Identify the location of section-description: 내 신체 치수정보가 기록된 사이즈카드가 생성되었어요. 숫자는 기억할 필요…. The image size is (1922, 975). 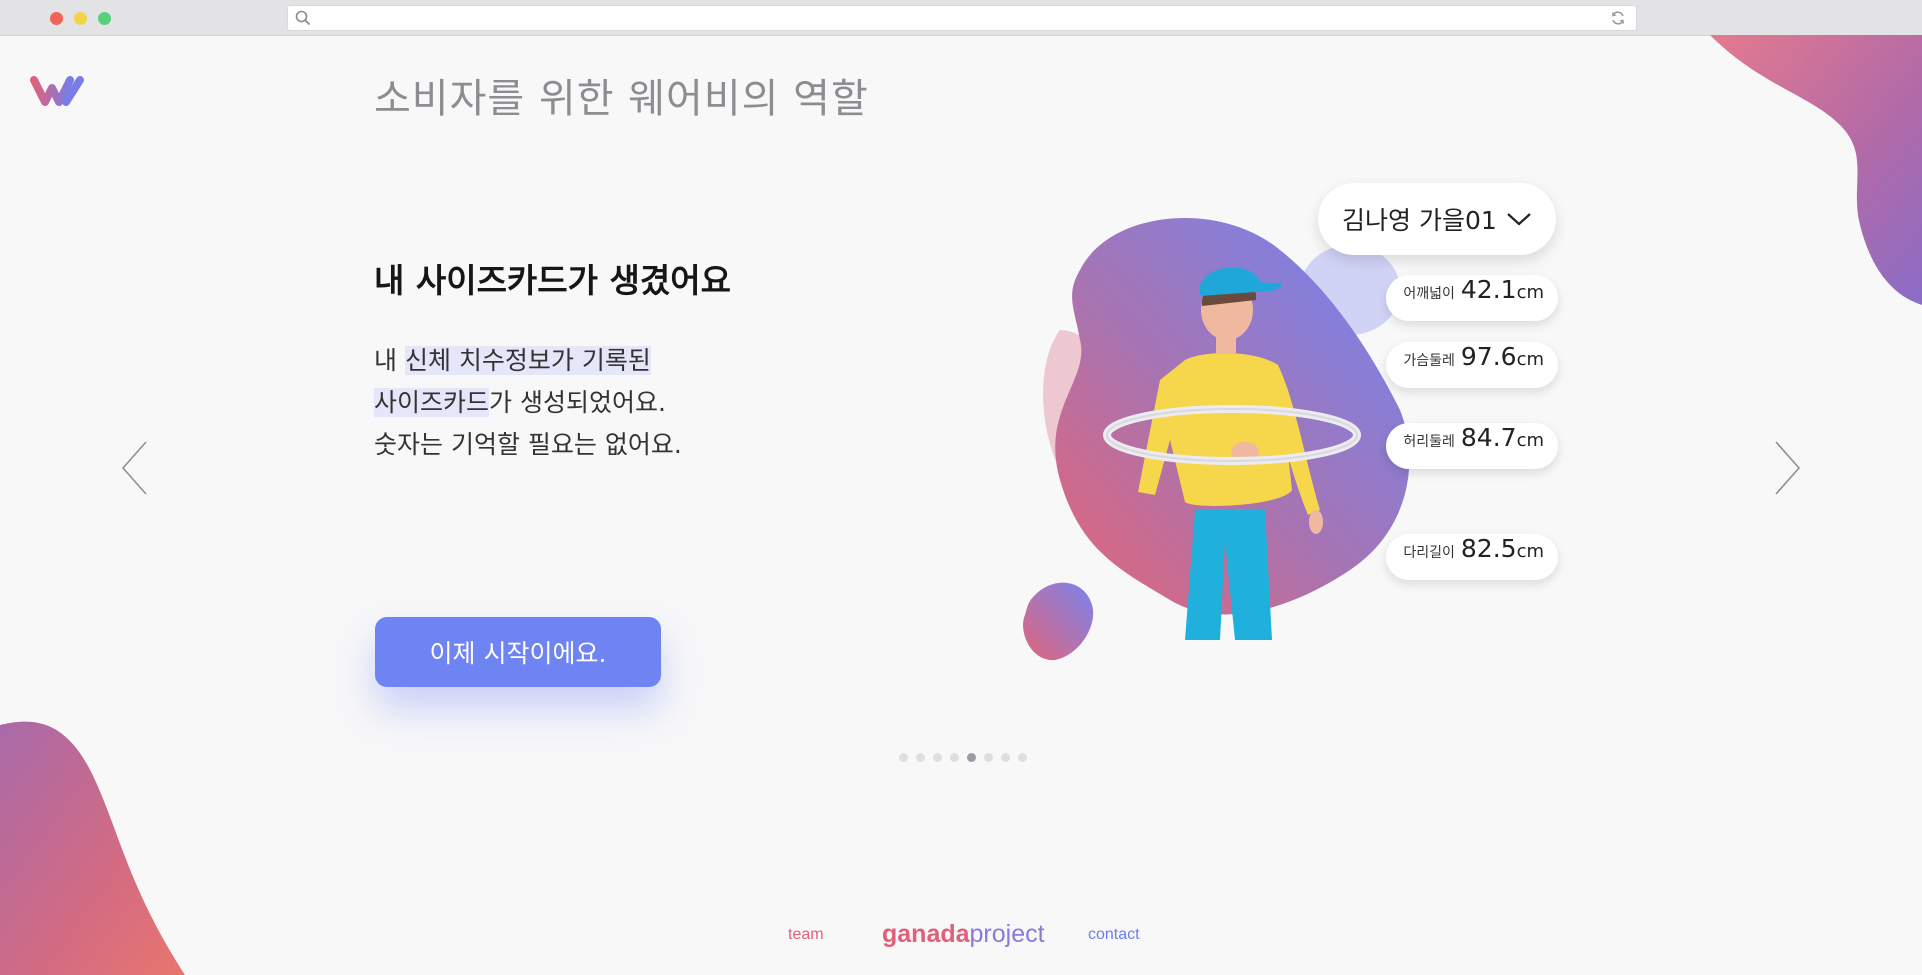
(528, 403).